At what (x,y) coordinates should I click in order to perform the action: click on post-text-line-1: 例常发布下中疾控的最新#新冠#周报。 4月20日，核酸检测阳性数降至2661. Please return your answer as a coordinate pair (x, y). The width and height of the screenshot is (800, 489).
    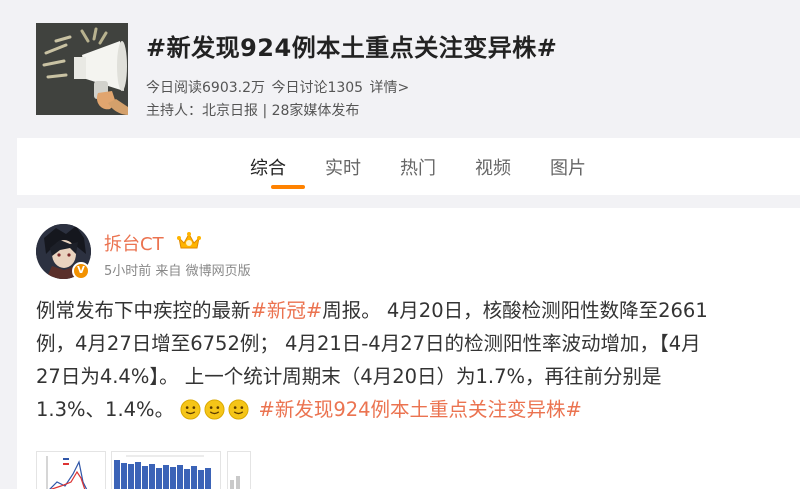
    Looking at the image, I should click on (416, 310).